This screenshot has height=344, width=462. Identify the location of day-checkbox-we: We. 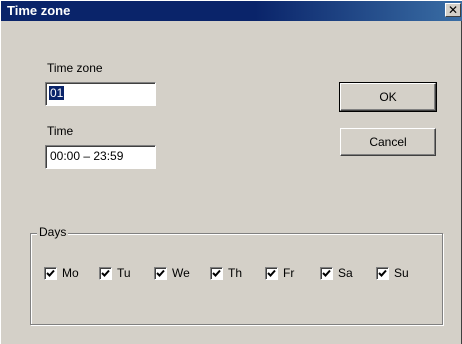
(172, 273).